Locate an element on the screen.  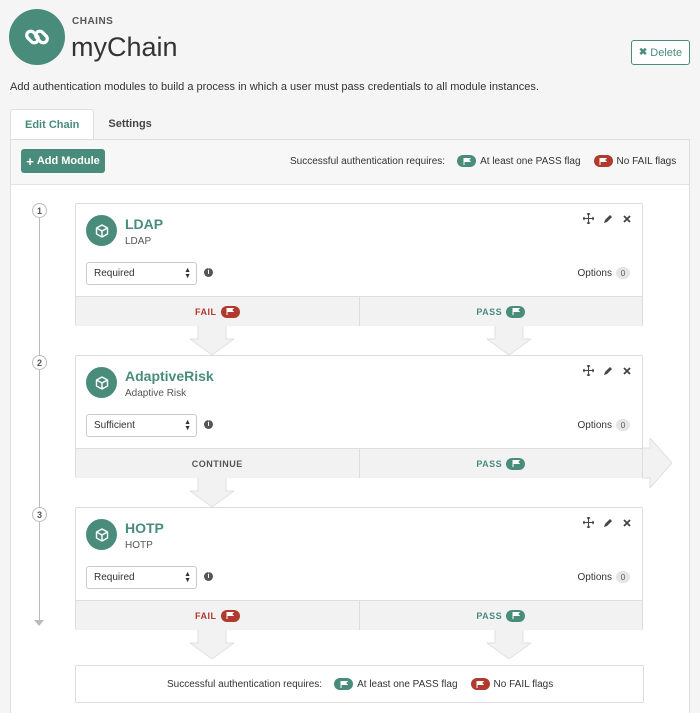
outcome-label: CONTINUE is located at coordinates (217, 463).